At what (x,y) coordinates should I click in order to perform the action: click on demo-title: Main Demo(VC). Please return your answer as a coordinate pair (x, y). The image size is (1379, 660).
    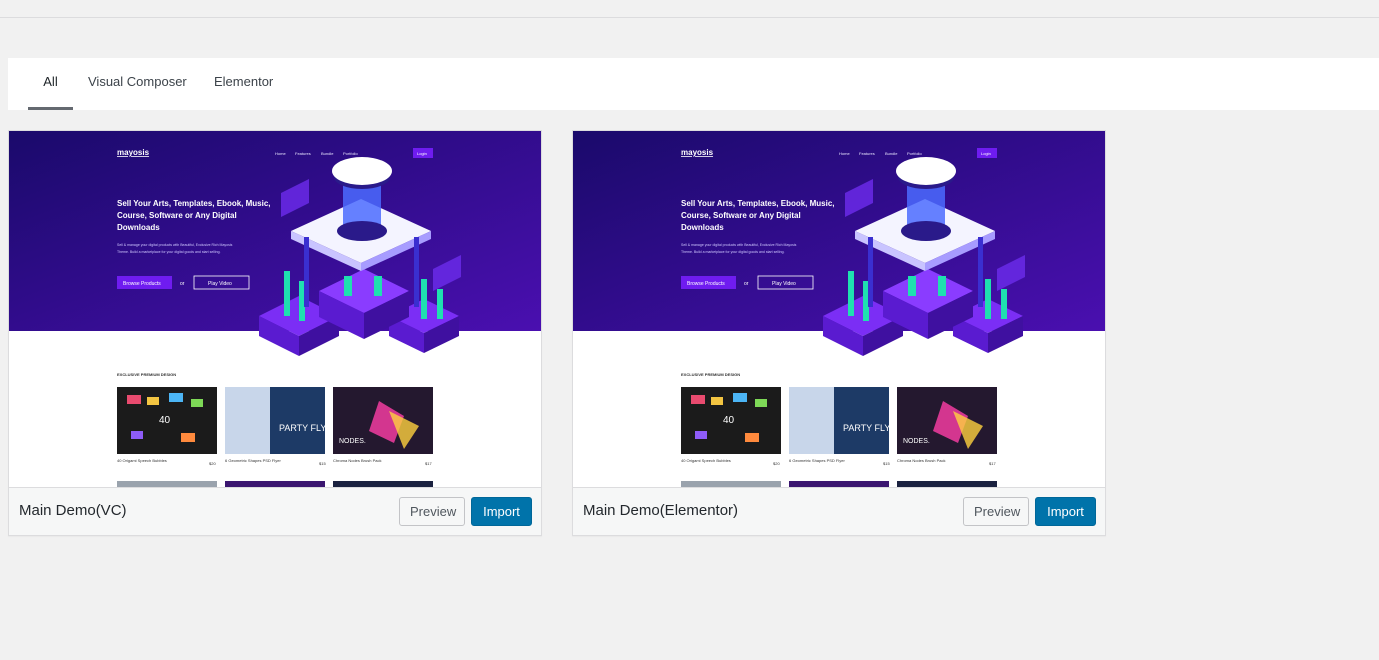
    Looking at the image, I should click on (73, 510).